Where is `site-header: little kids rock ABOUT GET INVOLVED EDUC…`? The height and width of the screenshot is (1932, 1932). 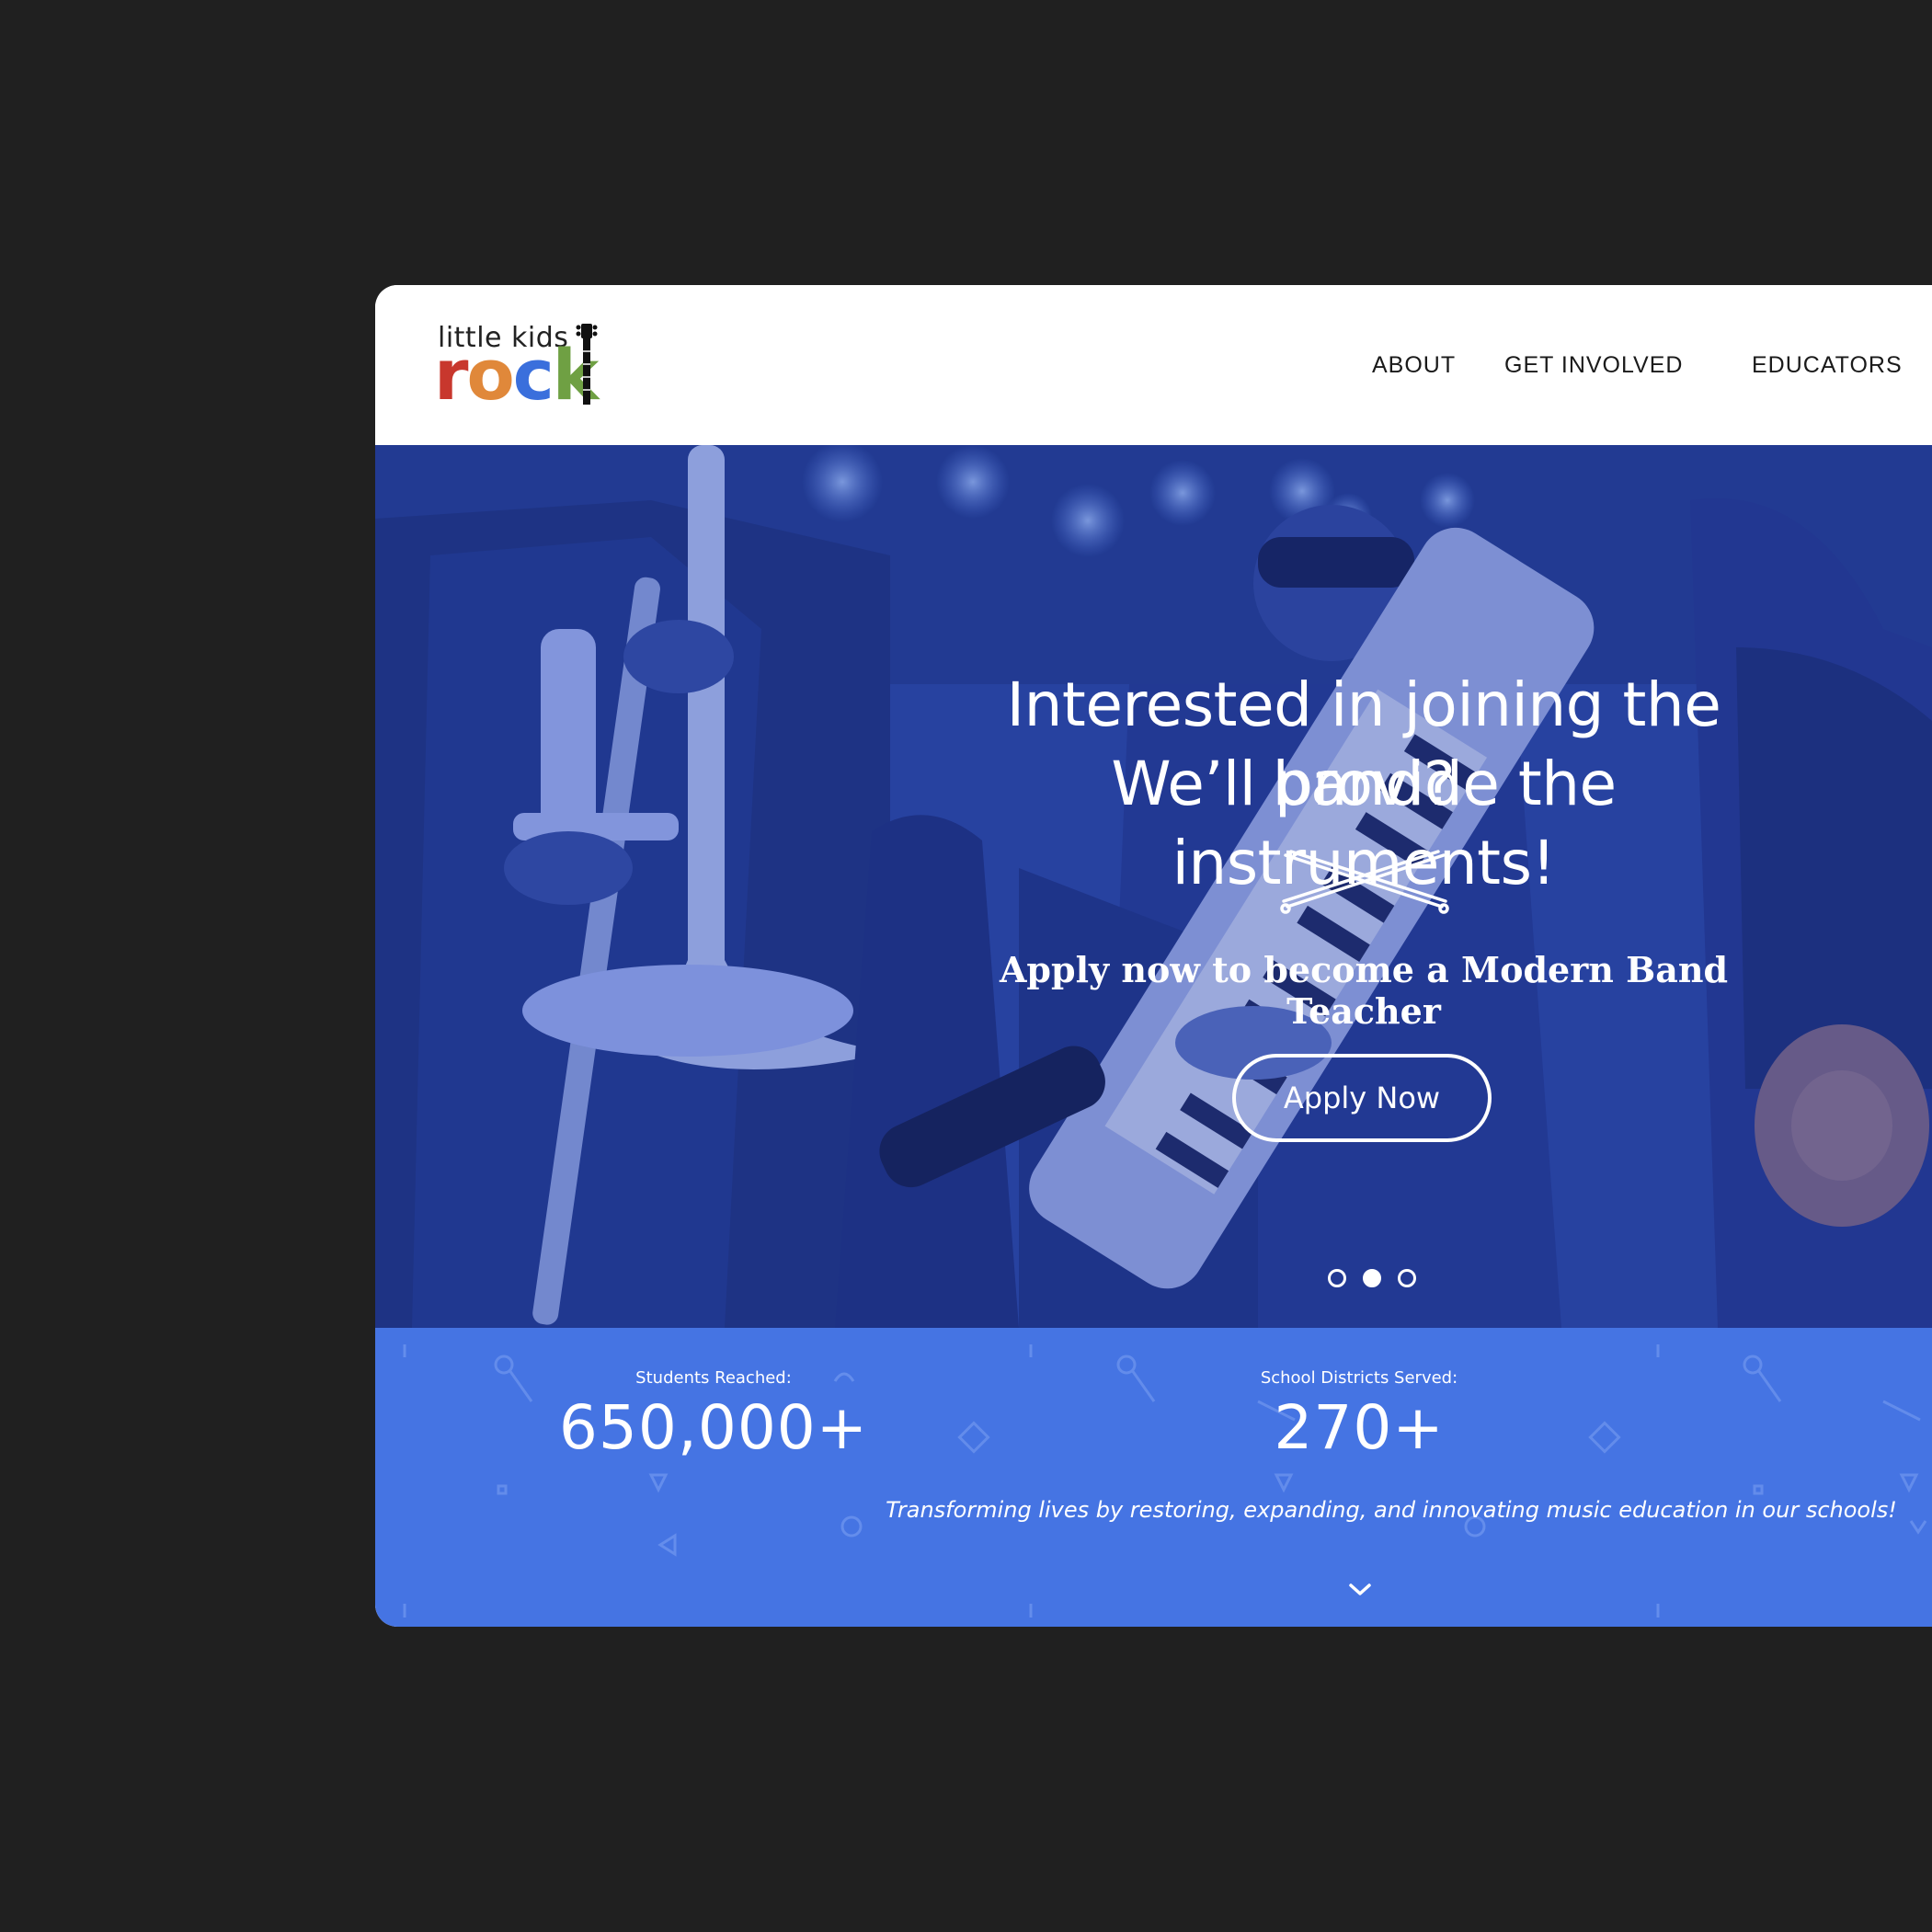
site-header: little kids rock ABOUT GET INVOLVED EDUC… is located at coordinates (1153, 365).